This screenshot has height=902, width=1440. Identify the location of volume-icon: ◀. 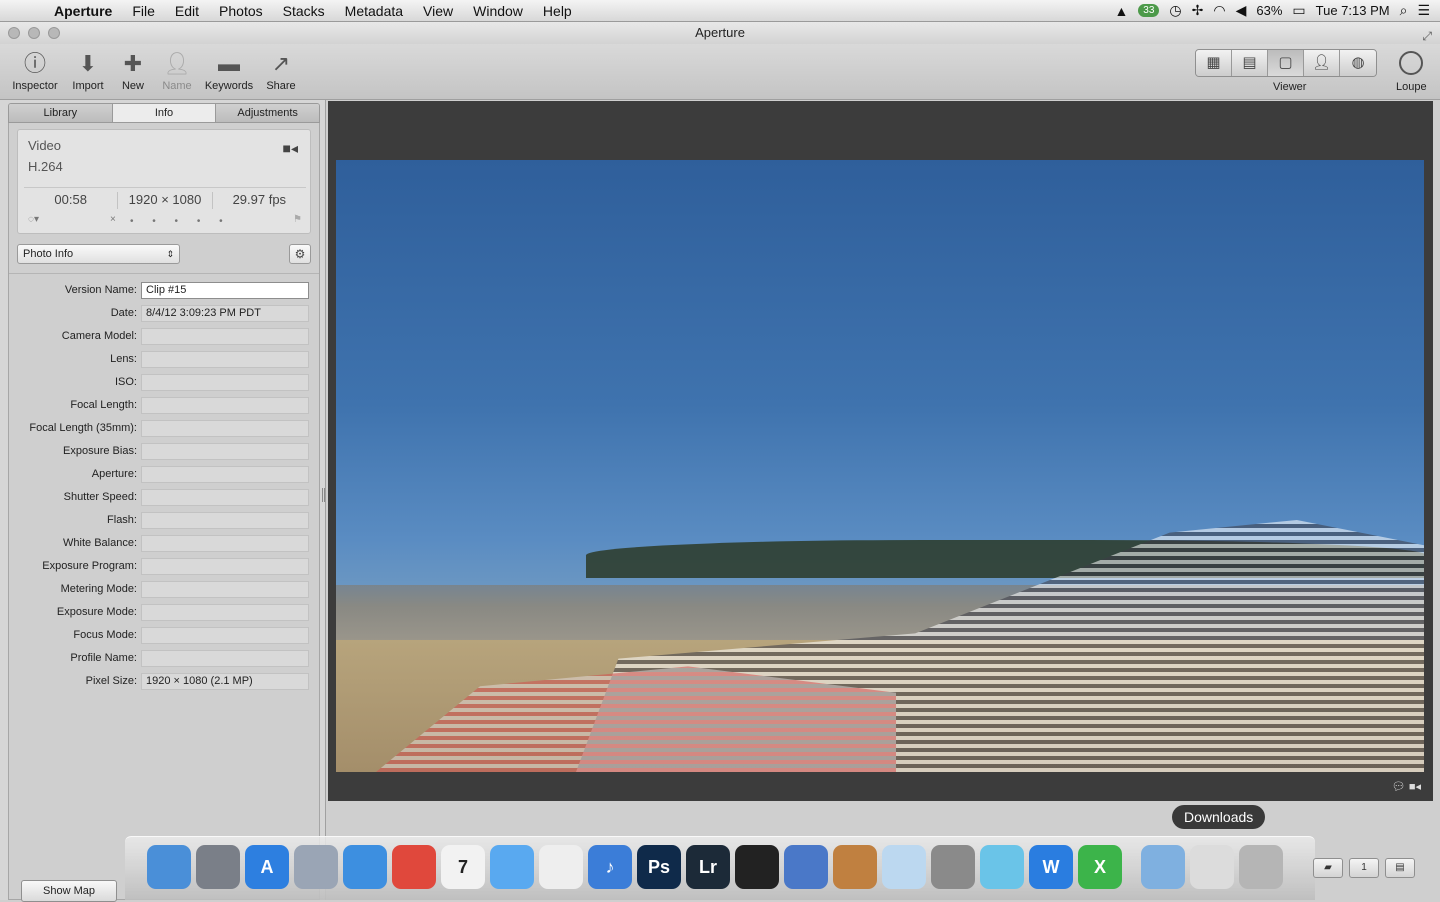
(1241, 10).